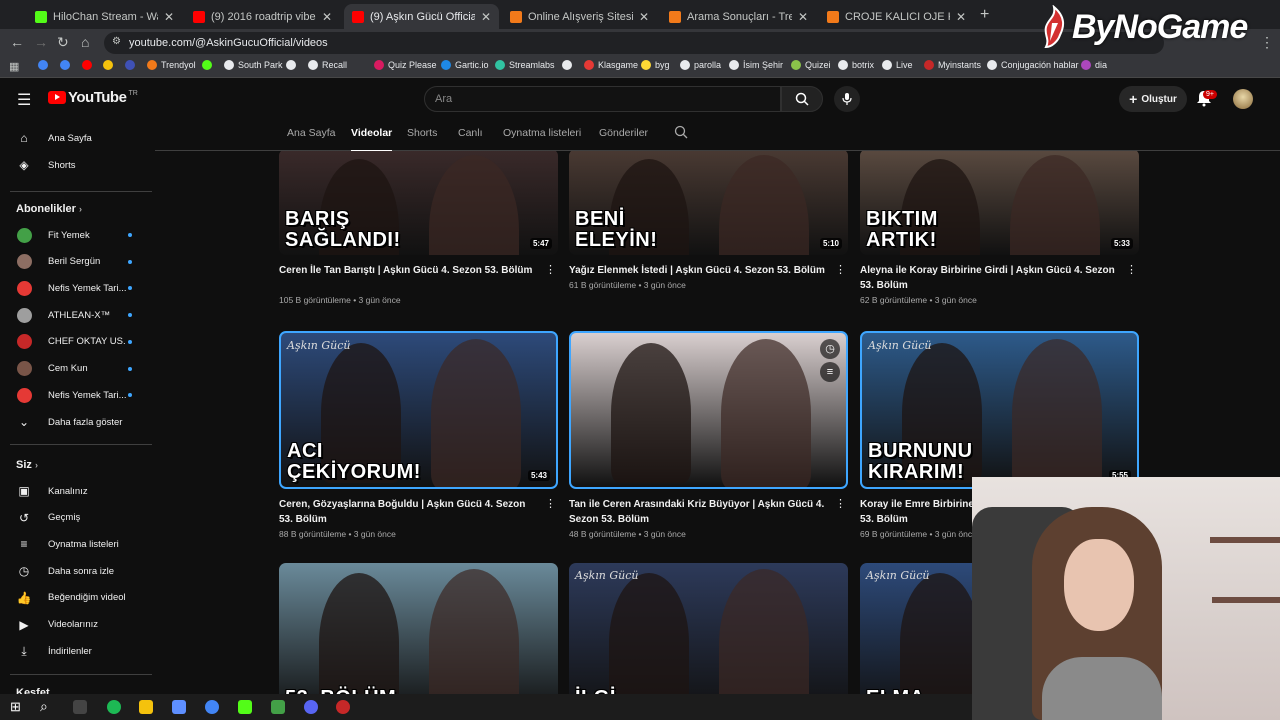 The image size is (1280, 720). What do you see at coordinates (343, 707) in the screenshot?
I see `obs-icon` at bounding box center [343, 707].